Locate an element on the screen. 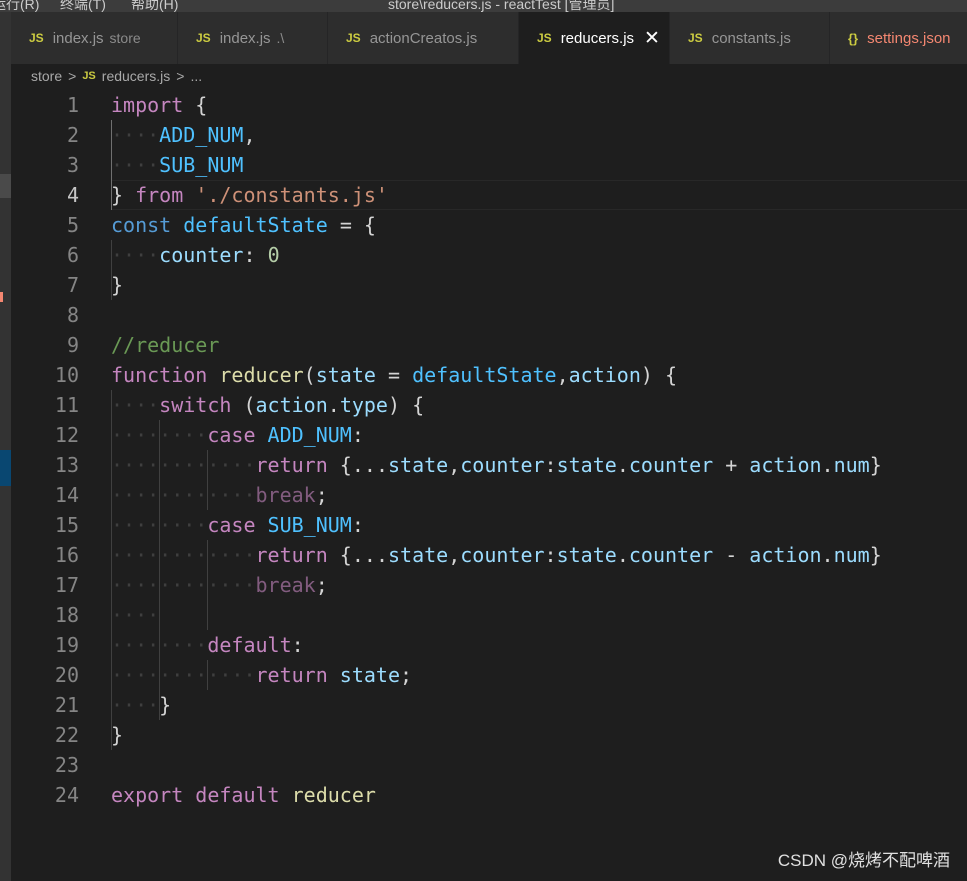  line-number: 5 is located at coordinates (72, 225).